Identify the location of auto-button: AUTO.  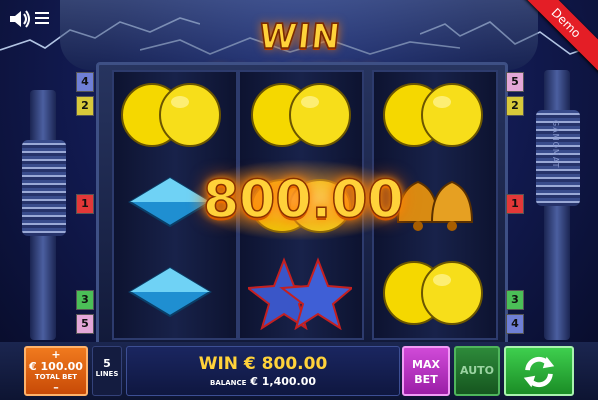
(477, 371).